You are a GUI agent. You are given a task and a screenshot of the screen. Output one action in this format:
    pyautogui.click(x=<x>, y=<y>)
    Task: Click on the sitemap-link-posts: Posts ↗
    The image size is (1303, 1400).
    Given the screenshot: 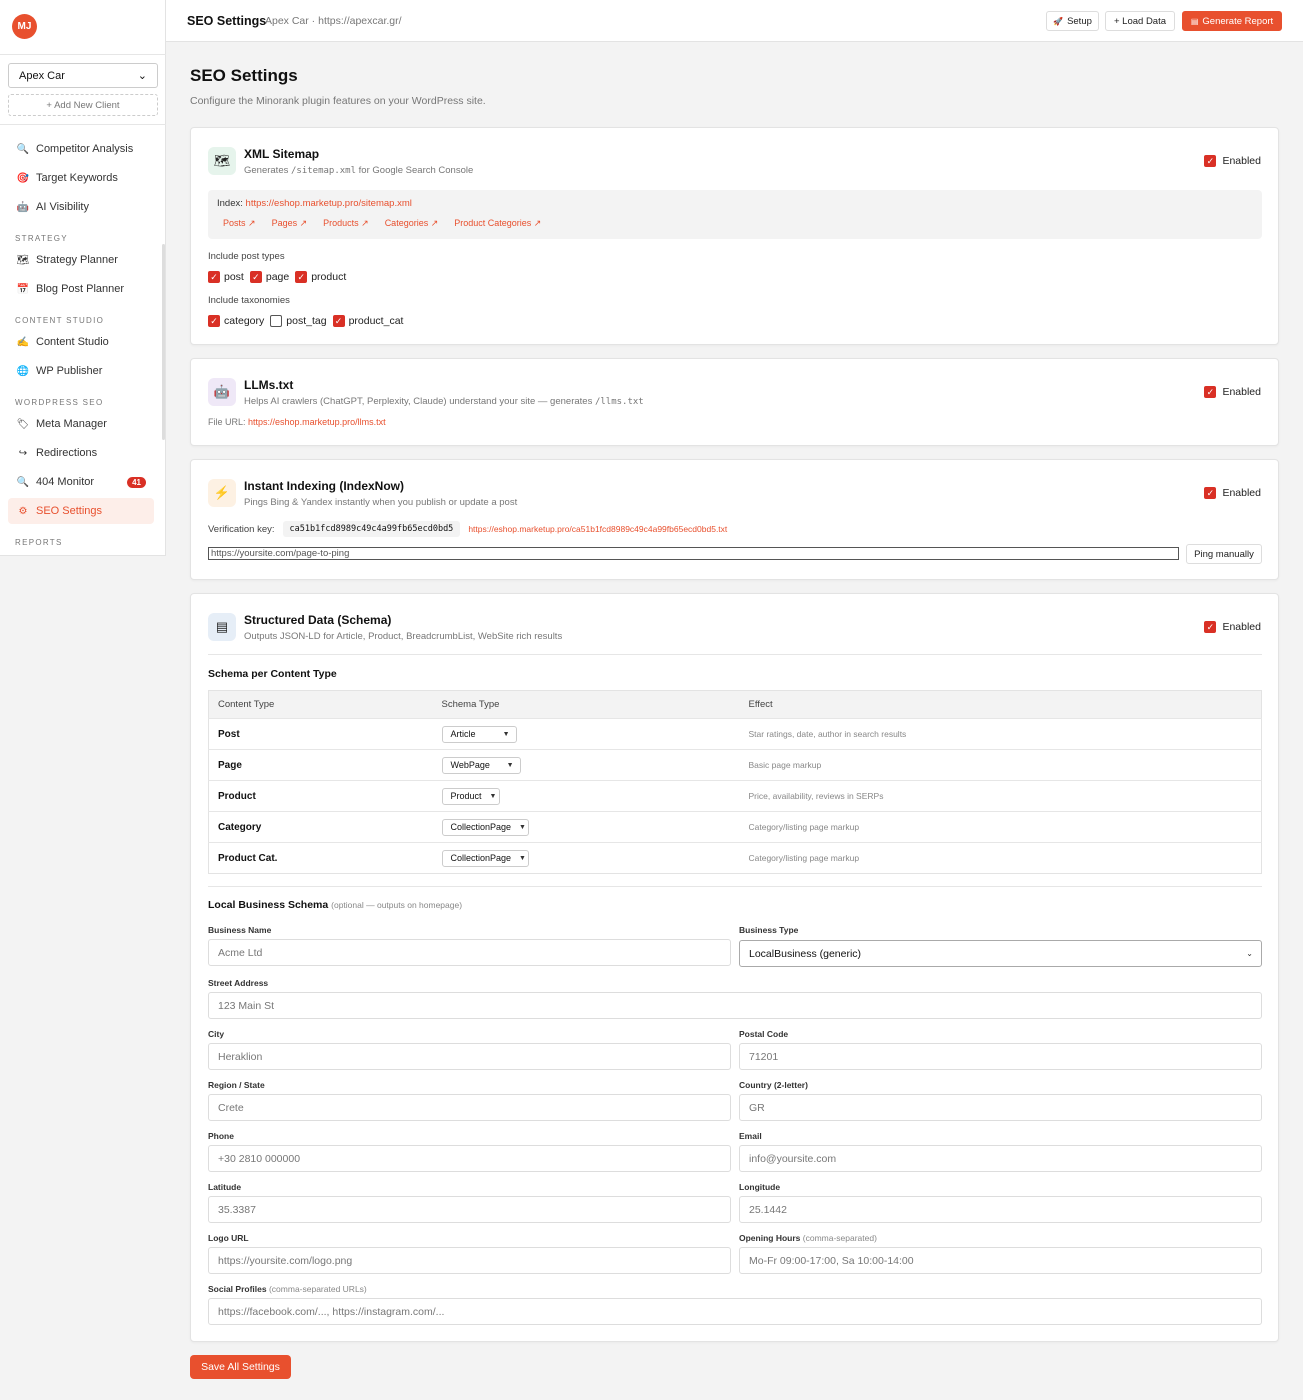 What is the action you would take?
    pyautogui.click(x=239, y=223)
    